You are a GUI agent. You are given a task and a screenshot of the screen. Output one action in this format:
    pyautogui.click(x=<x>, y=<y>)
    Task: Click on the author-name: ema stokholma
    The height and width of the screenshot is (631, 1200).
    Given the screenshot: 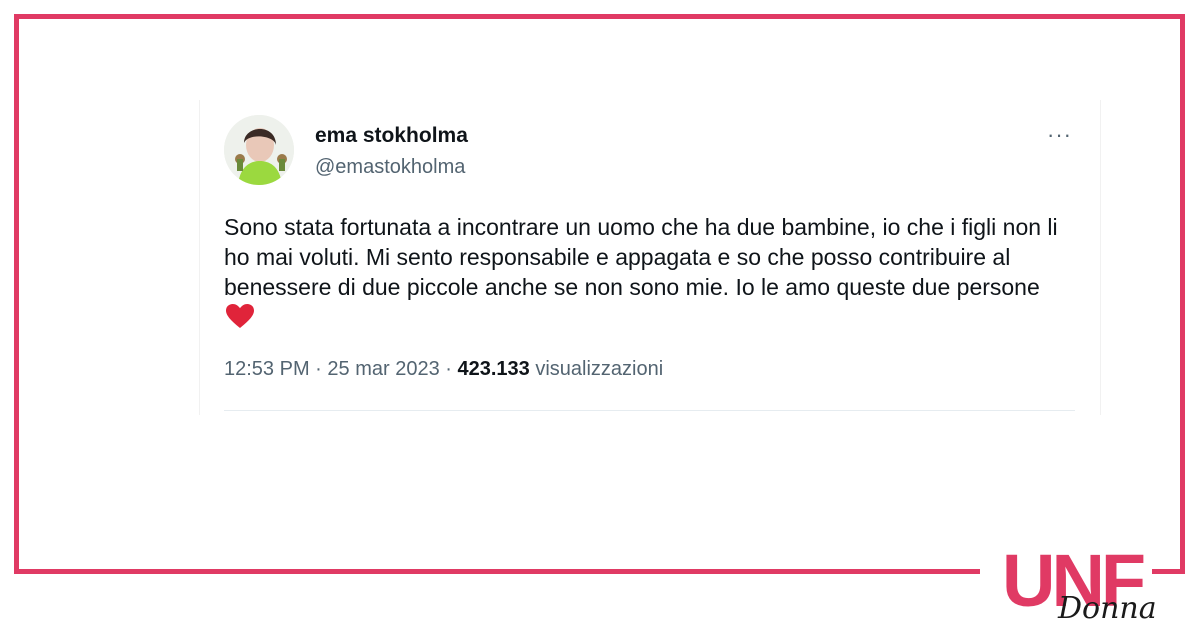 What is the action you would take?
    pyautogui.click(x=391, y=136)
    